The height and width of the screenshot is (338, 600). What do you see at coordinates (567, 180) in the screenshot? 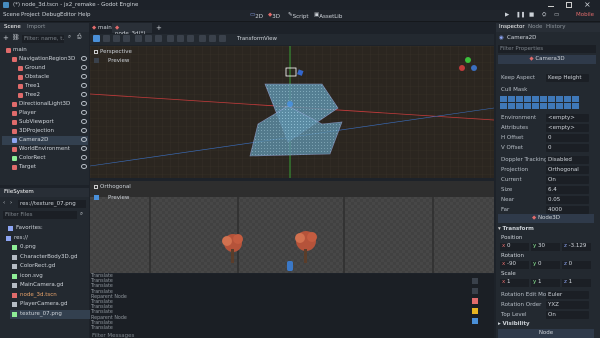
I see `property-value: On` at bounding box center [567, 180].